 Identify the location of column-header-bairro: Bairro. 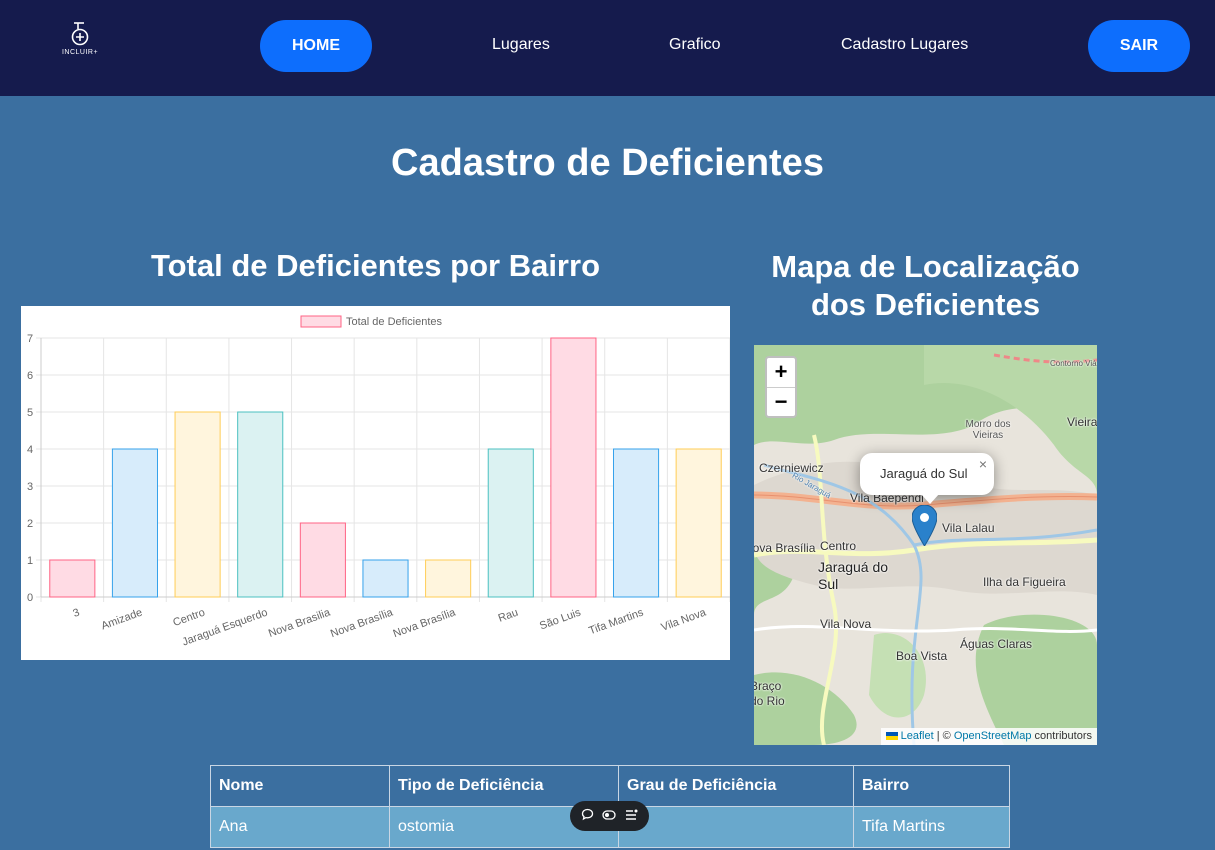
(931, 786).